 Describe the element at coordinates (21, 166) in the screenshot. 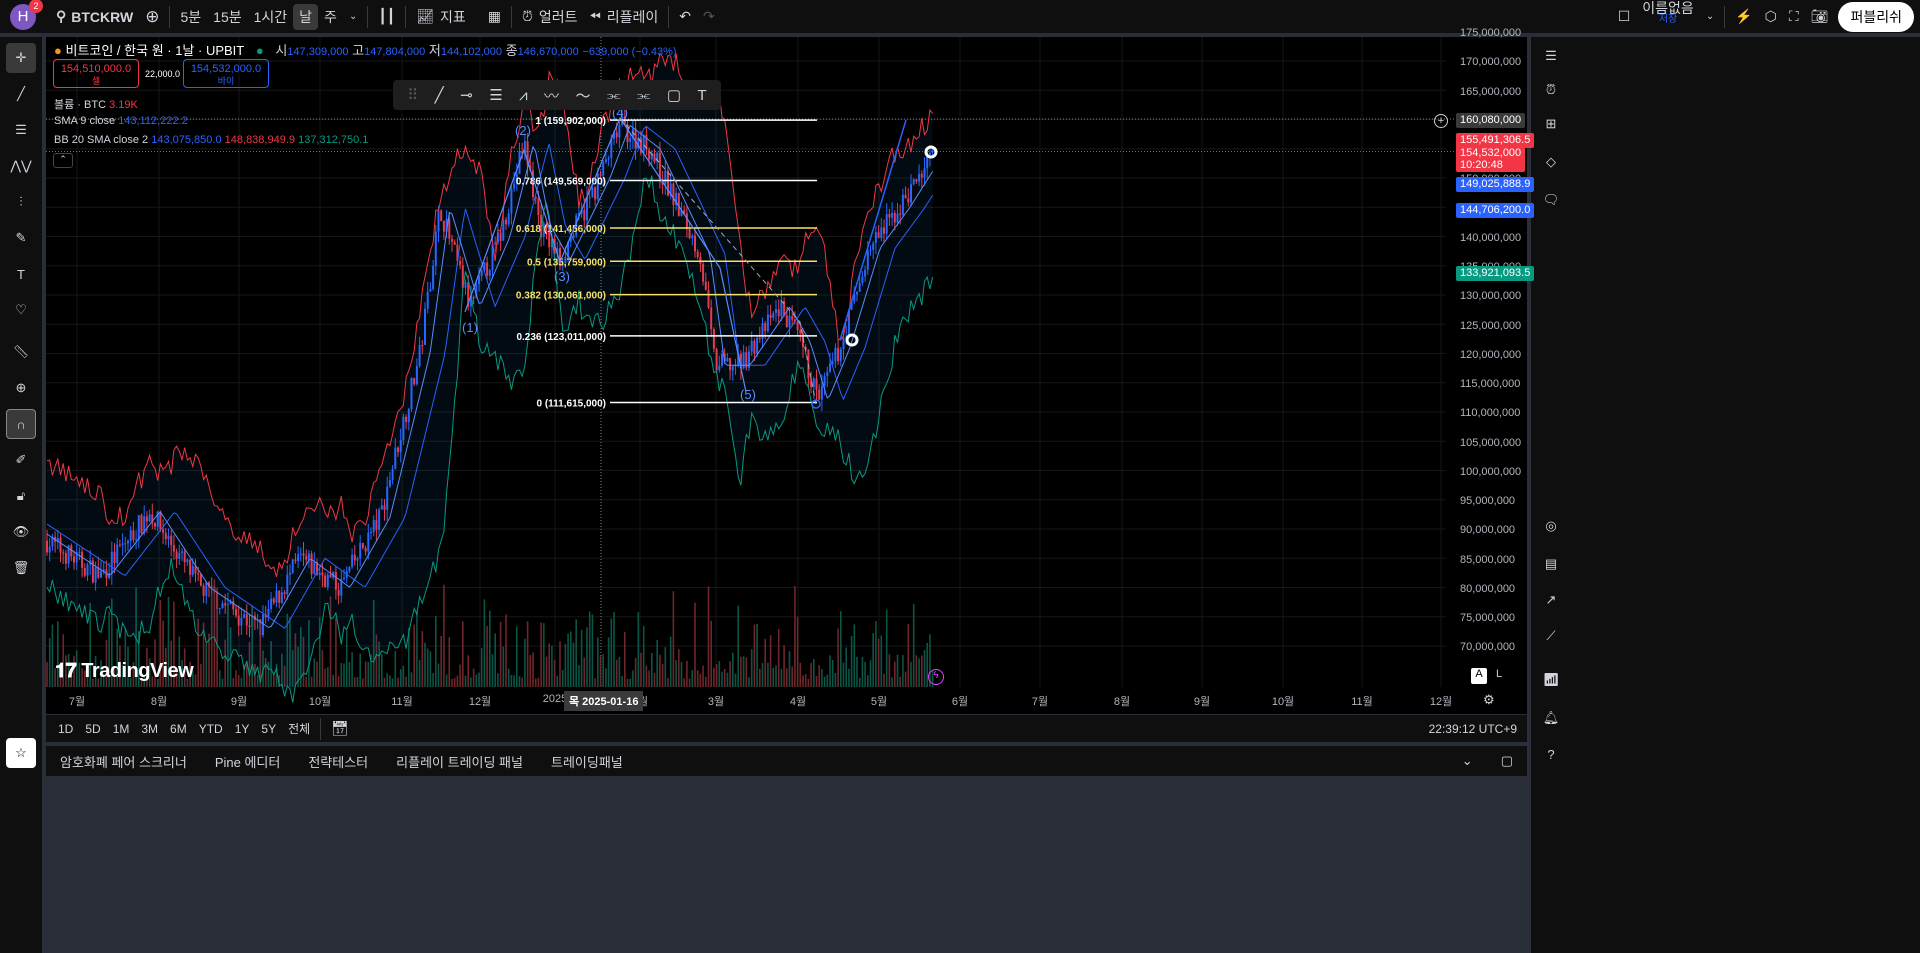

I see `pattern-icon: ⋀⋁` at that location.